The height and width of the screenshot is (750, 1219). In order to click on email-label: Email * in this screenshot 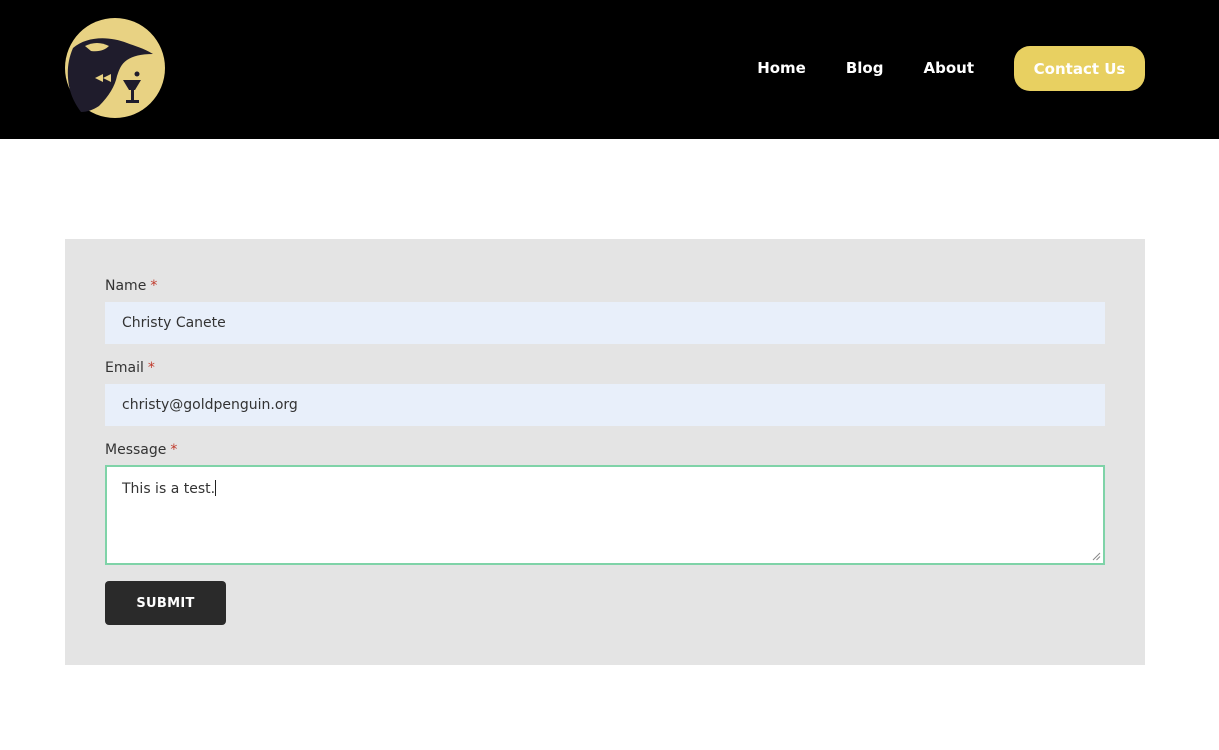, I will do `click(130, 368)`.